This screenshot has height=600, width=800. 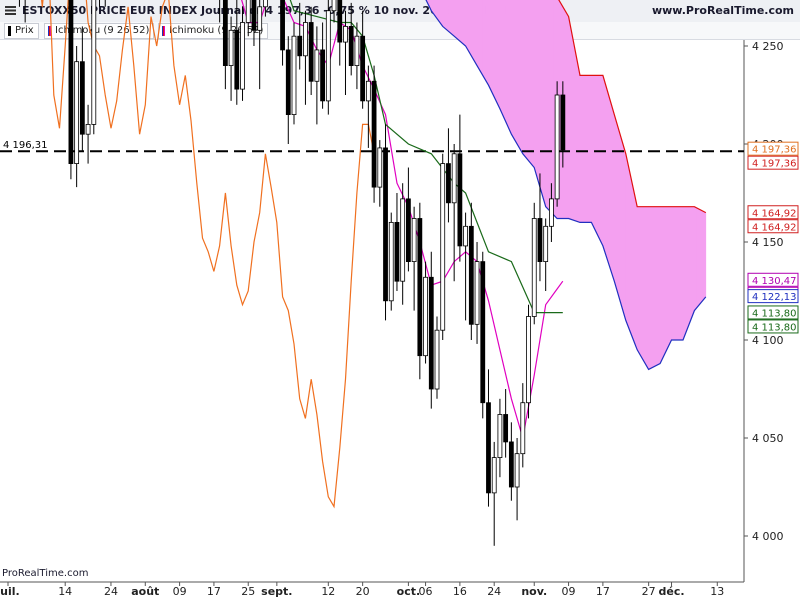 I want to click on y-tick-label: 4 150, so click(x=768, y=242).